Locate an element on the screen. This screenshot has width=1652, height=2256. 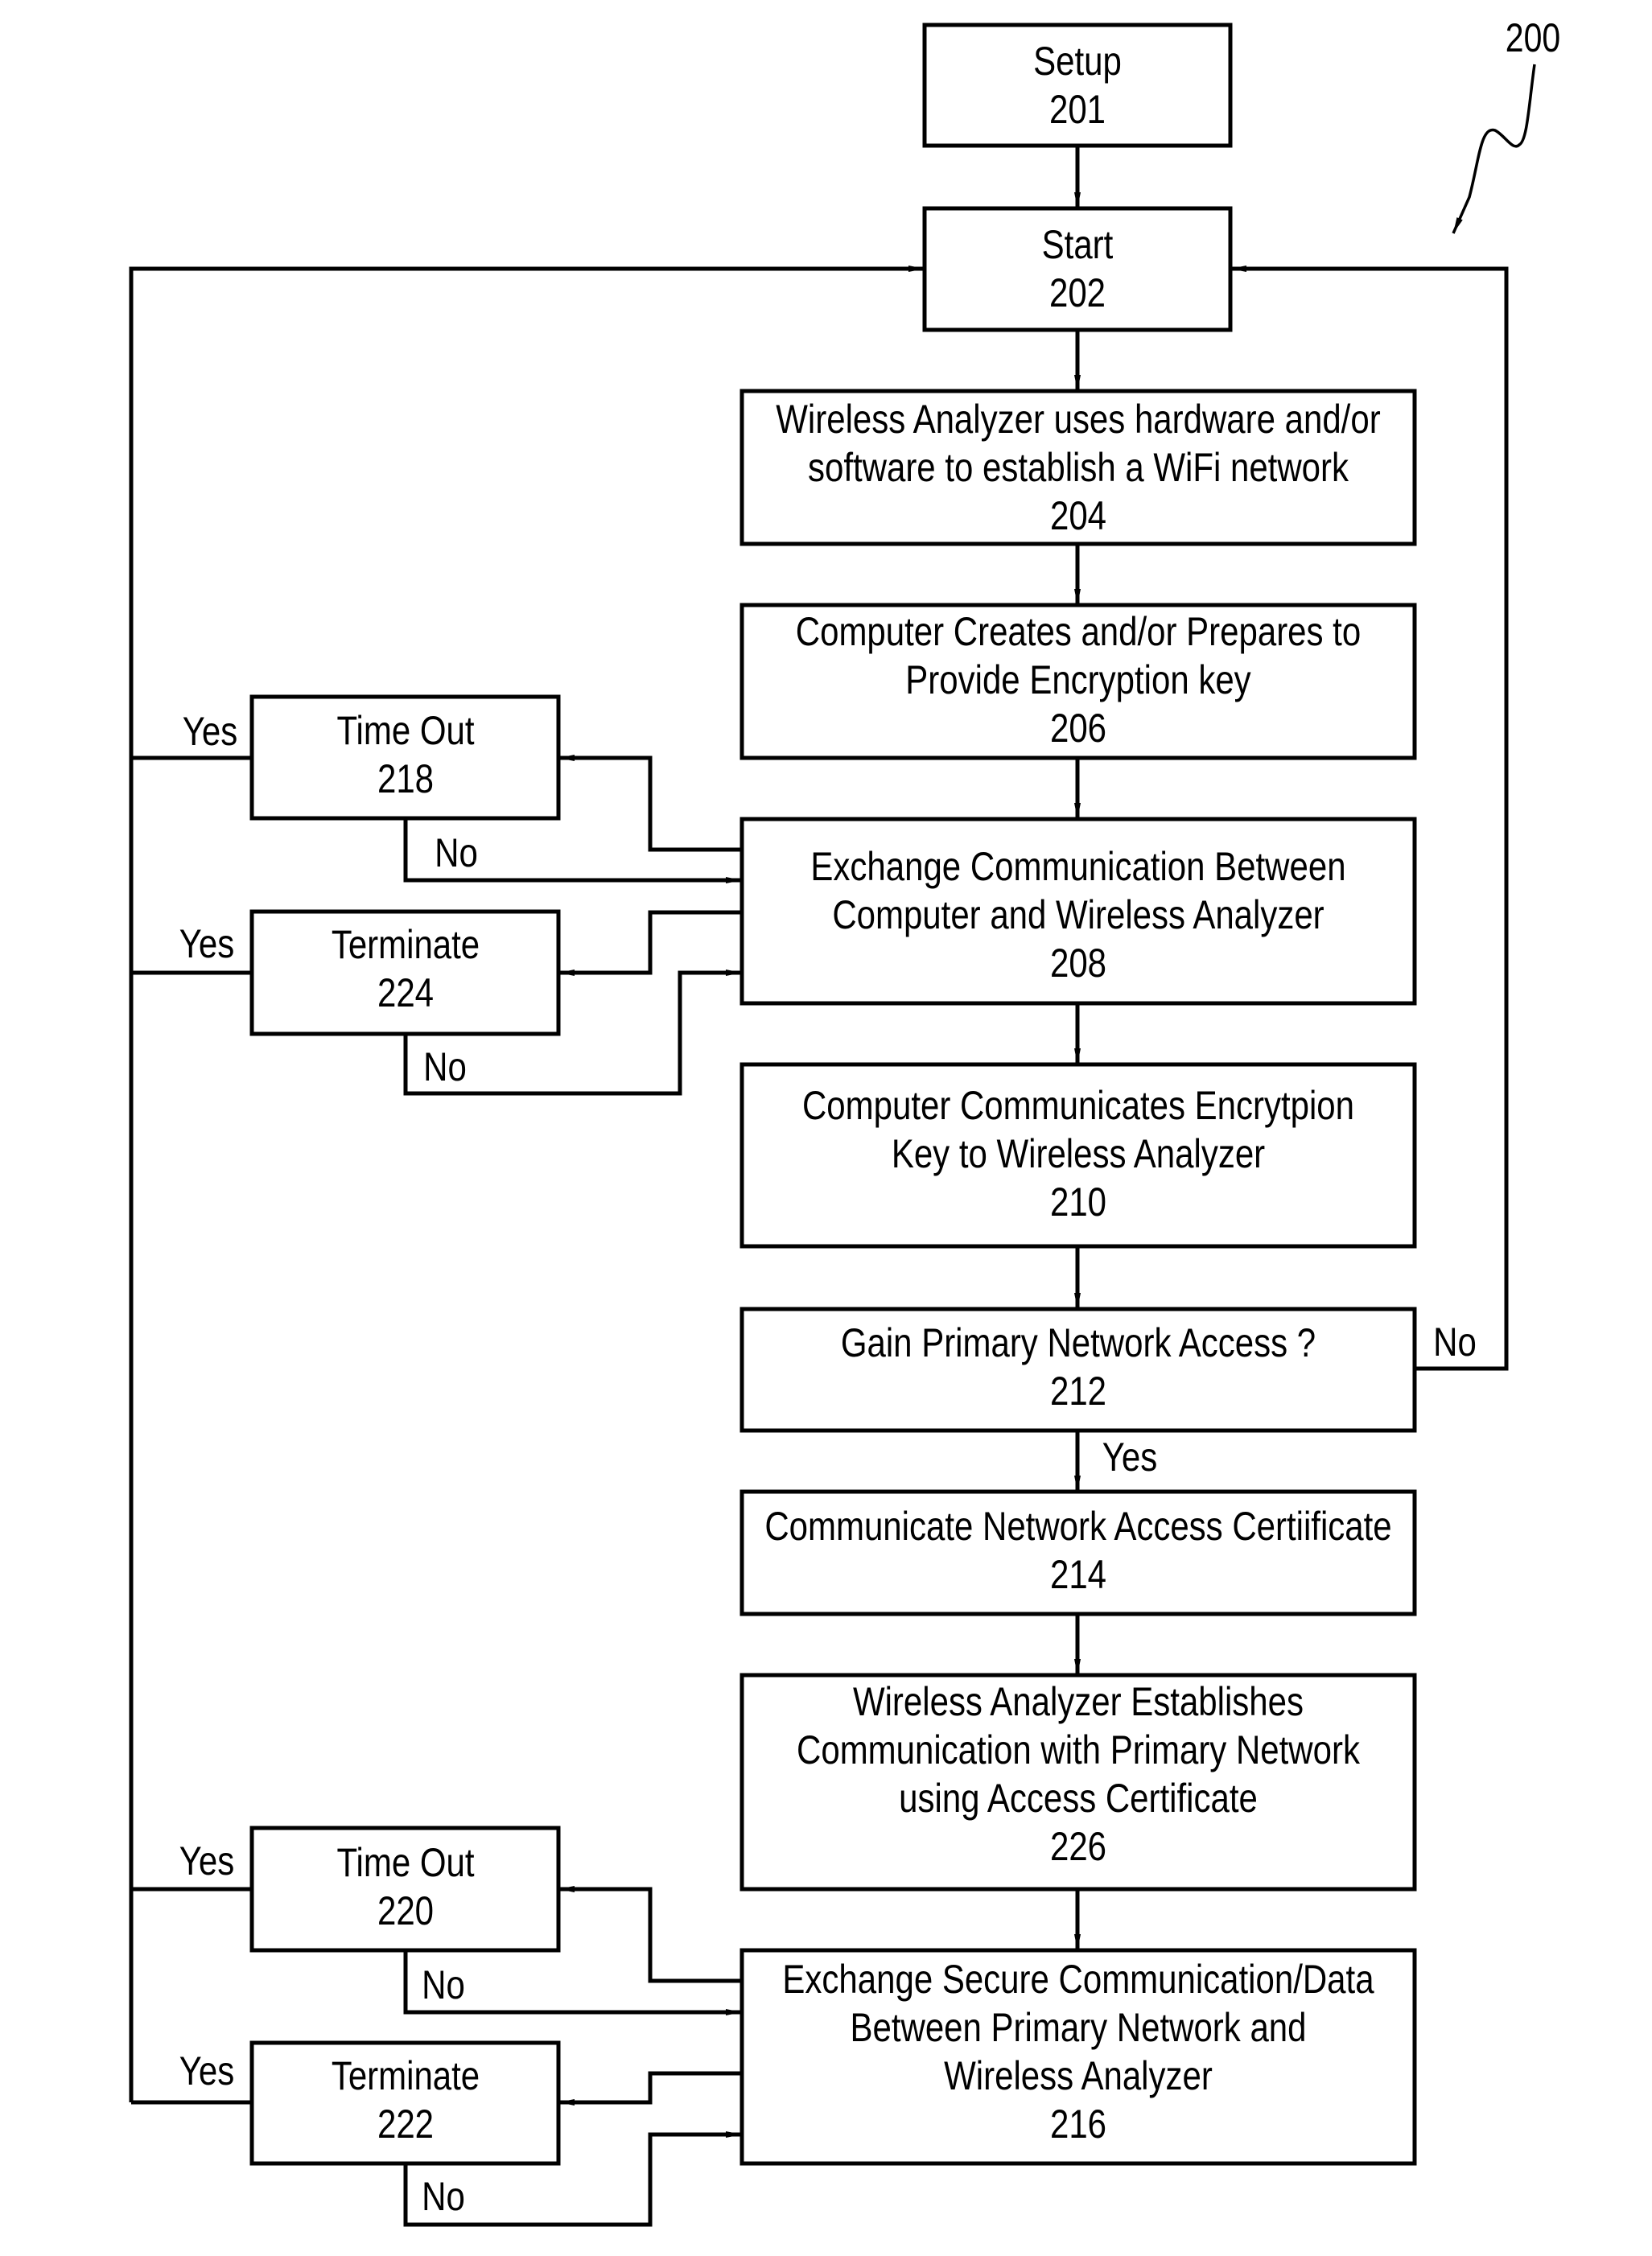
node-time-out-218: Time Out218 is located at coordinates (405, 757).